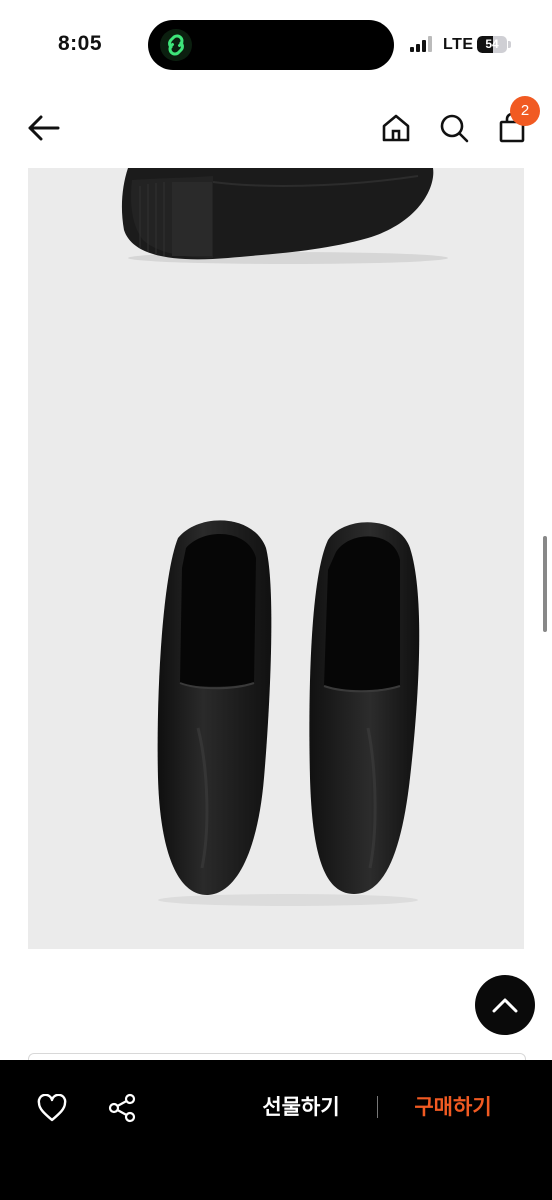 Image resolution: width=552 pixels, height=1200 pixels. I want to click on search-icon, so click(454, 128).